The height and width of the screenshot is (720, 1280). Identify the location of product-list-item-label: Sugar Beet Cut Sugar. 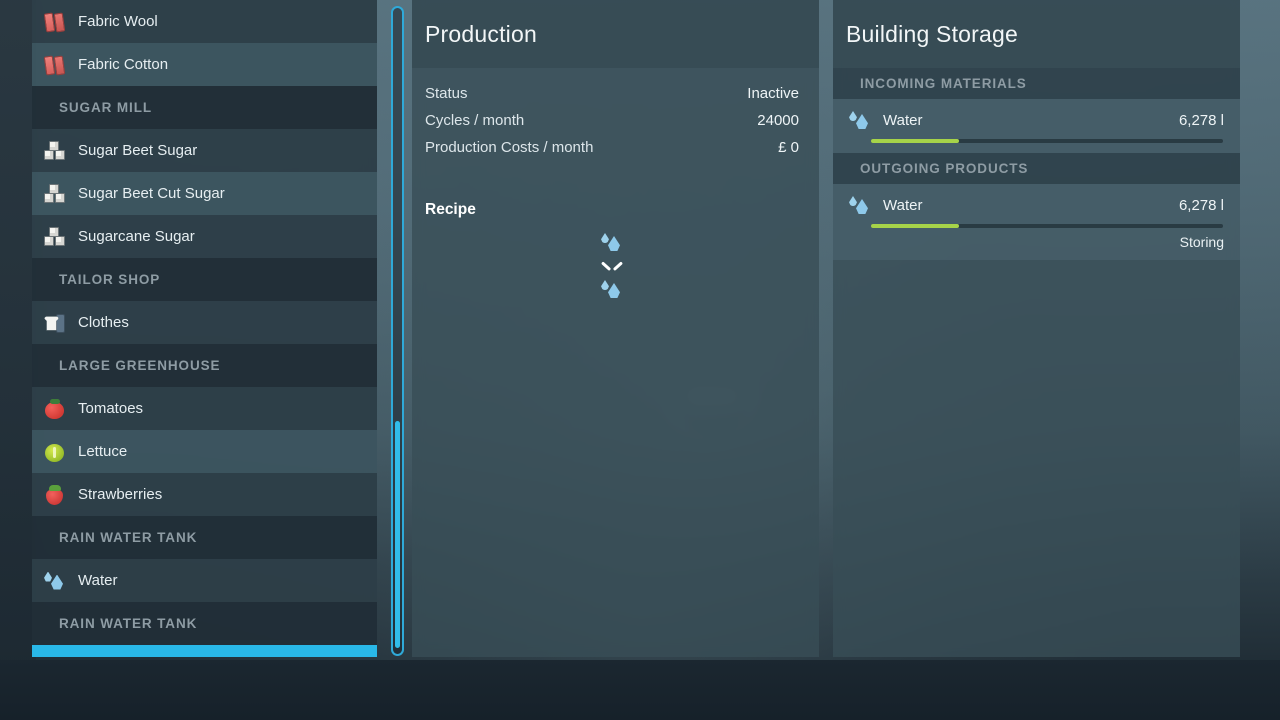
(151, 193).